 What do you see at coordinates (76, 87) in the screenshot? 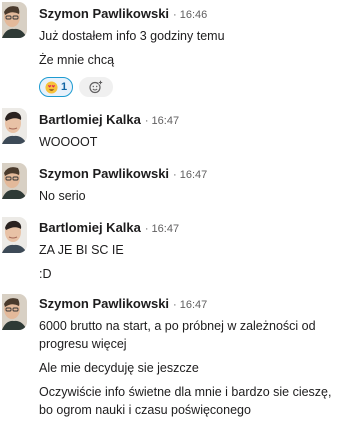
I see `reactions-bar: 1` at bounding box center [76, 87].